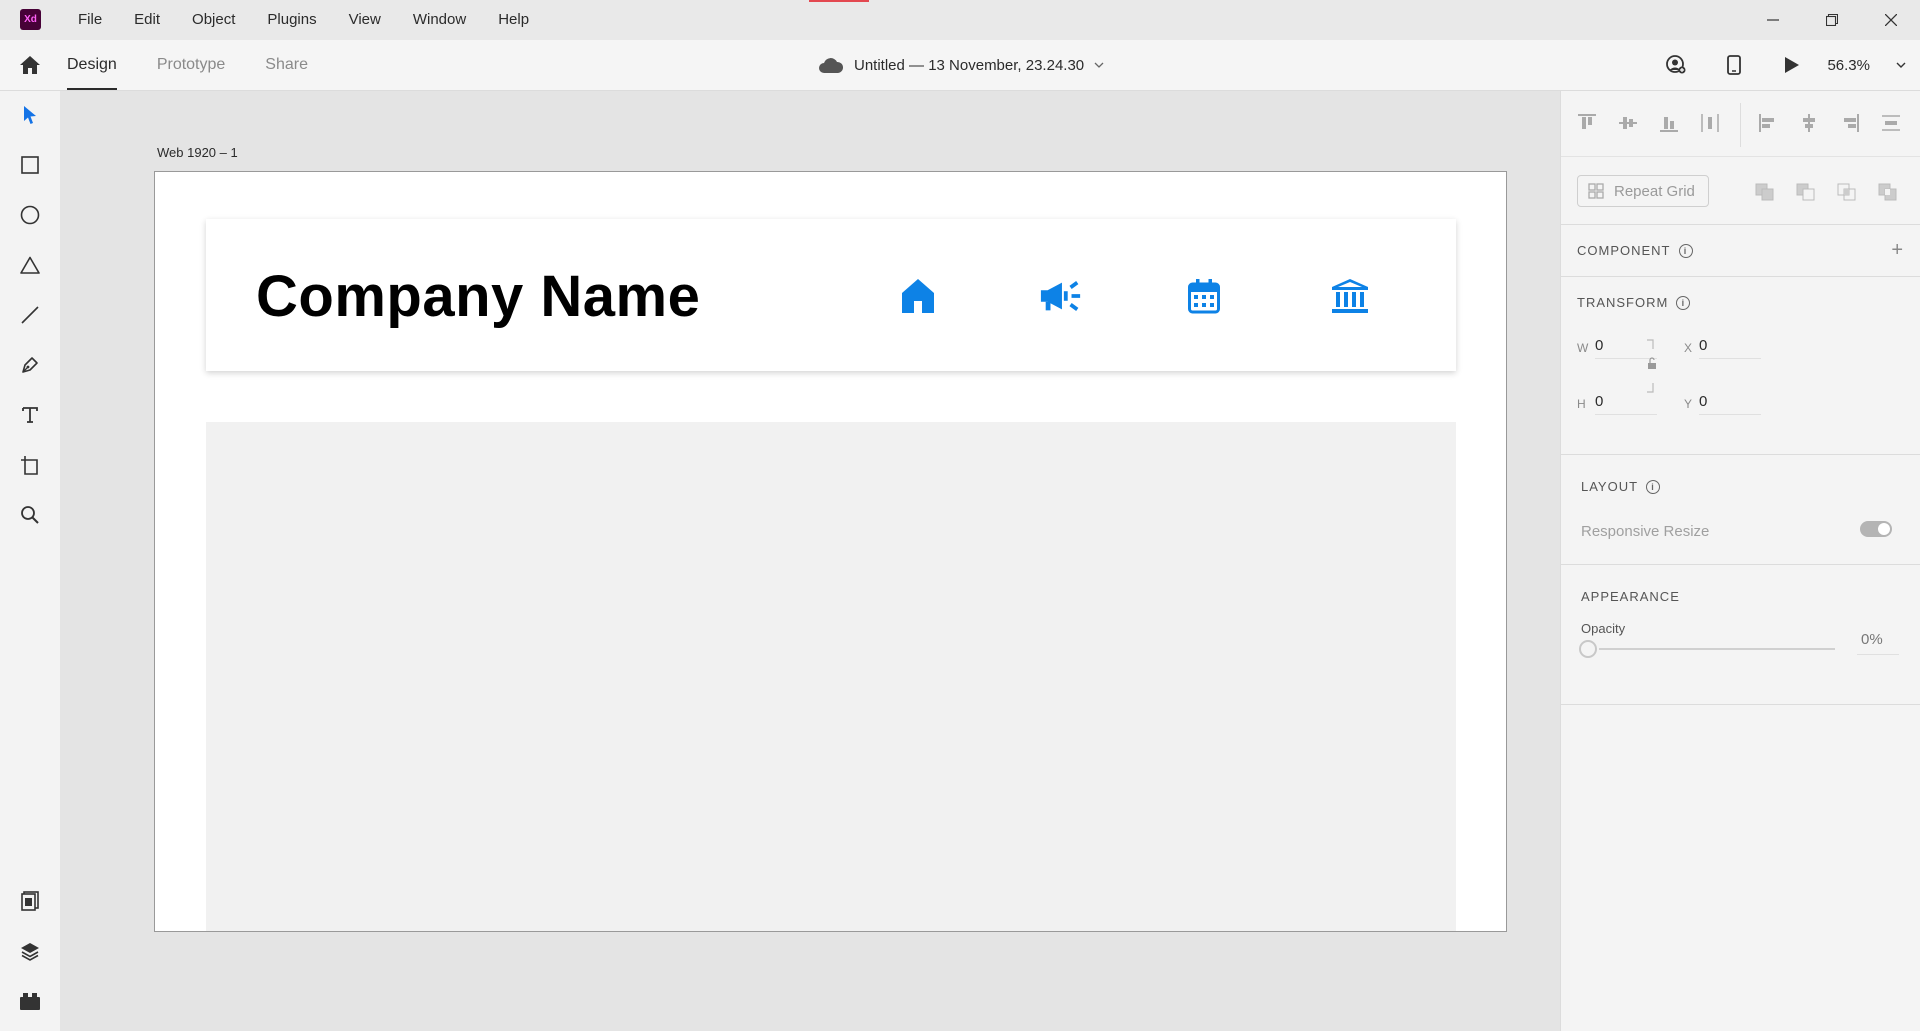 The width and height of the screenshot is (1920, 1031). Describe the element at coordinates (30, 465) in the screenshot. I see `artboard-tool` at that location.